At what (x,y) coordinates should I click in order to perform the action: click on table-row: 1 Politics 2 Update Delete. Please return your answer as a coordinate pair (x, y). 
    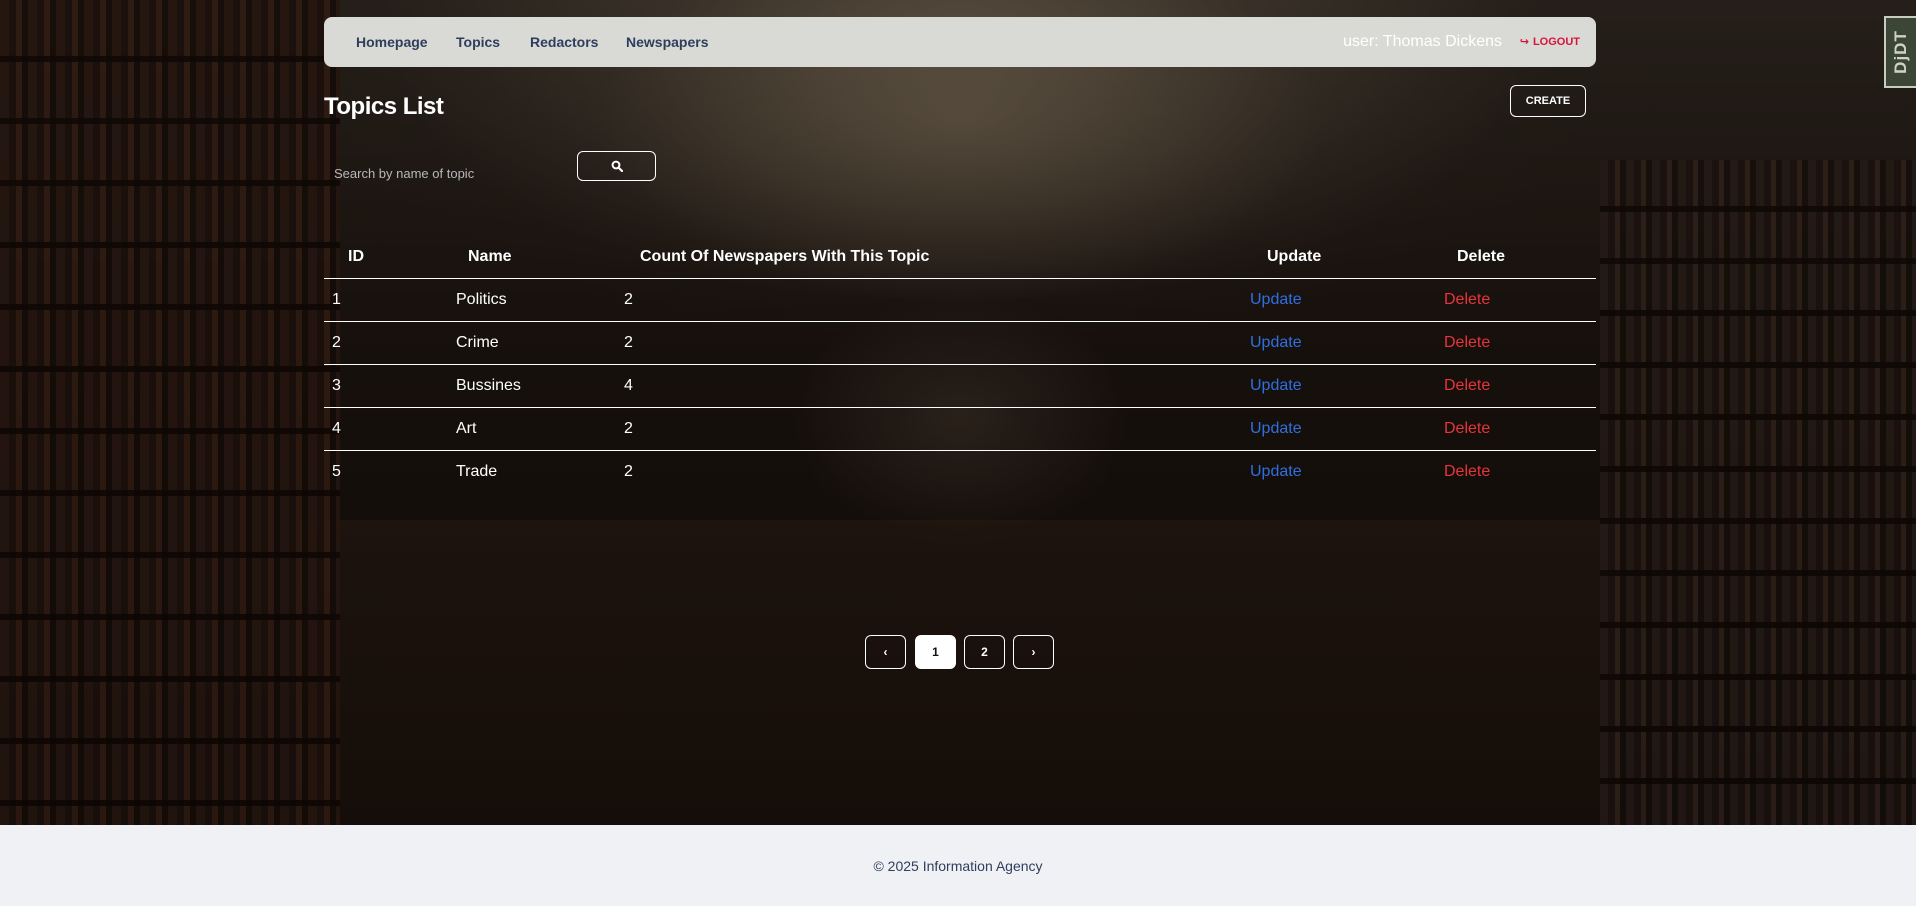
    Looking at the image, I should click on (960, 300).